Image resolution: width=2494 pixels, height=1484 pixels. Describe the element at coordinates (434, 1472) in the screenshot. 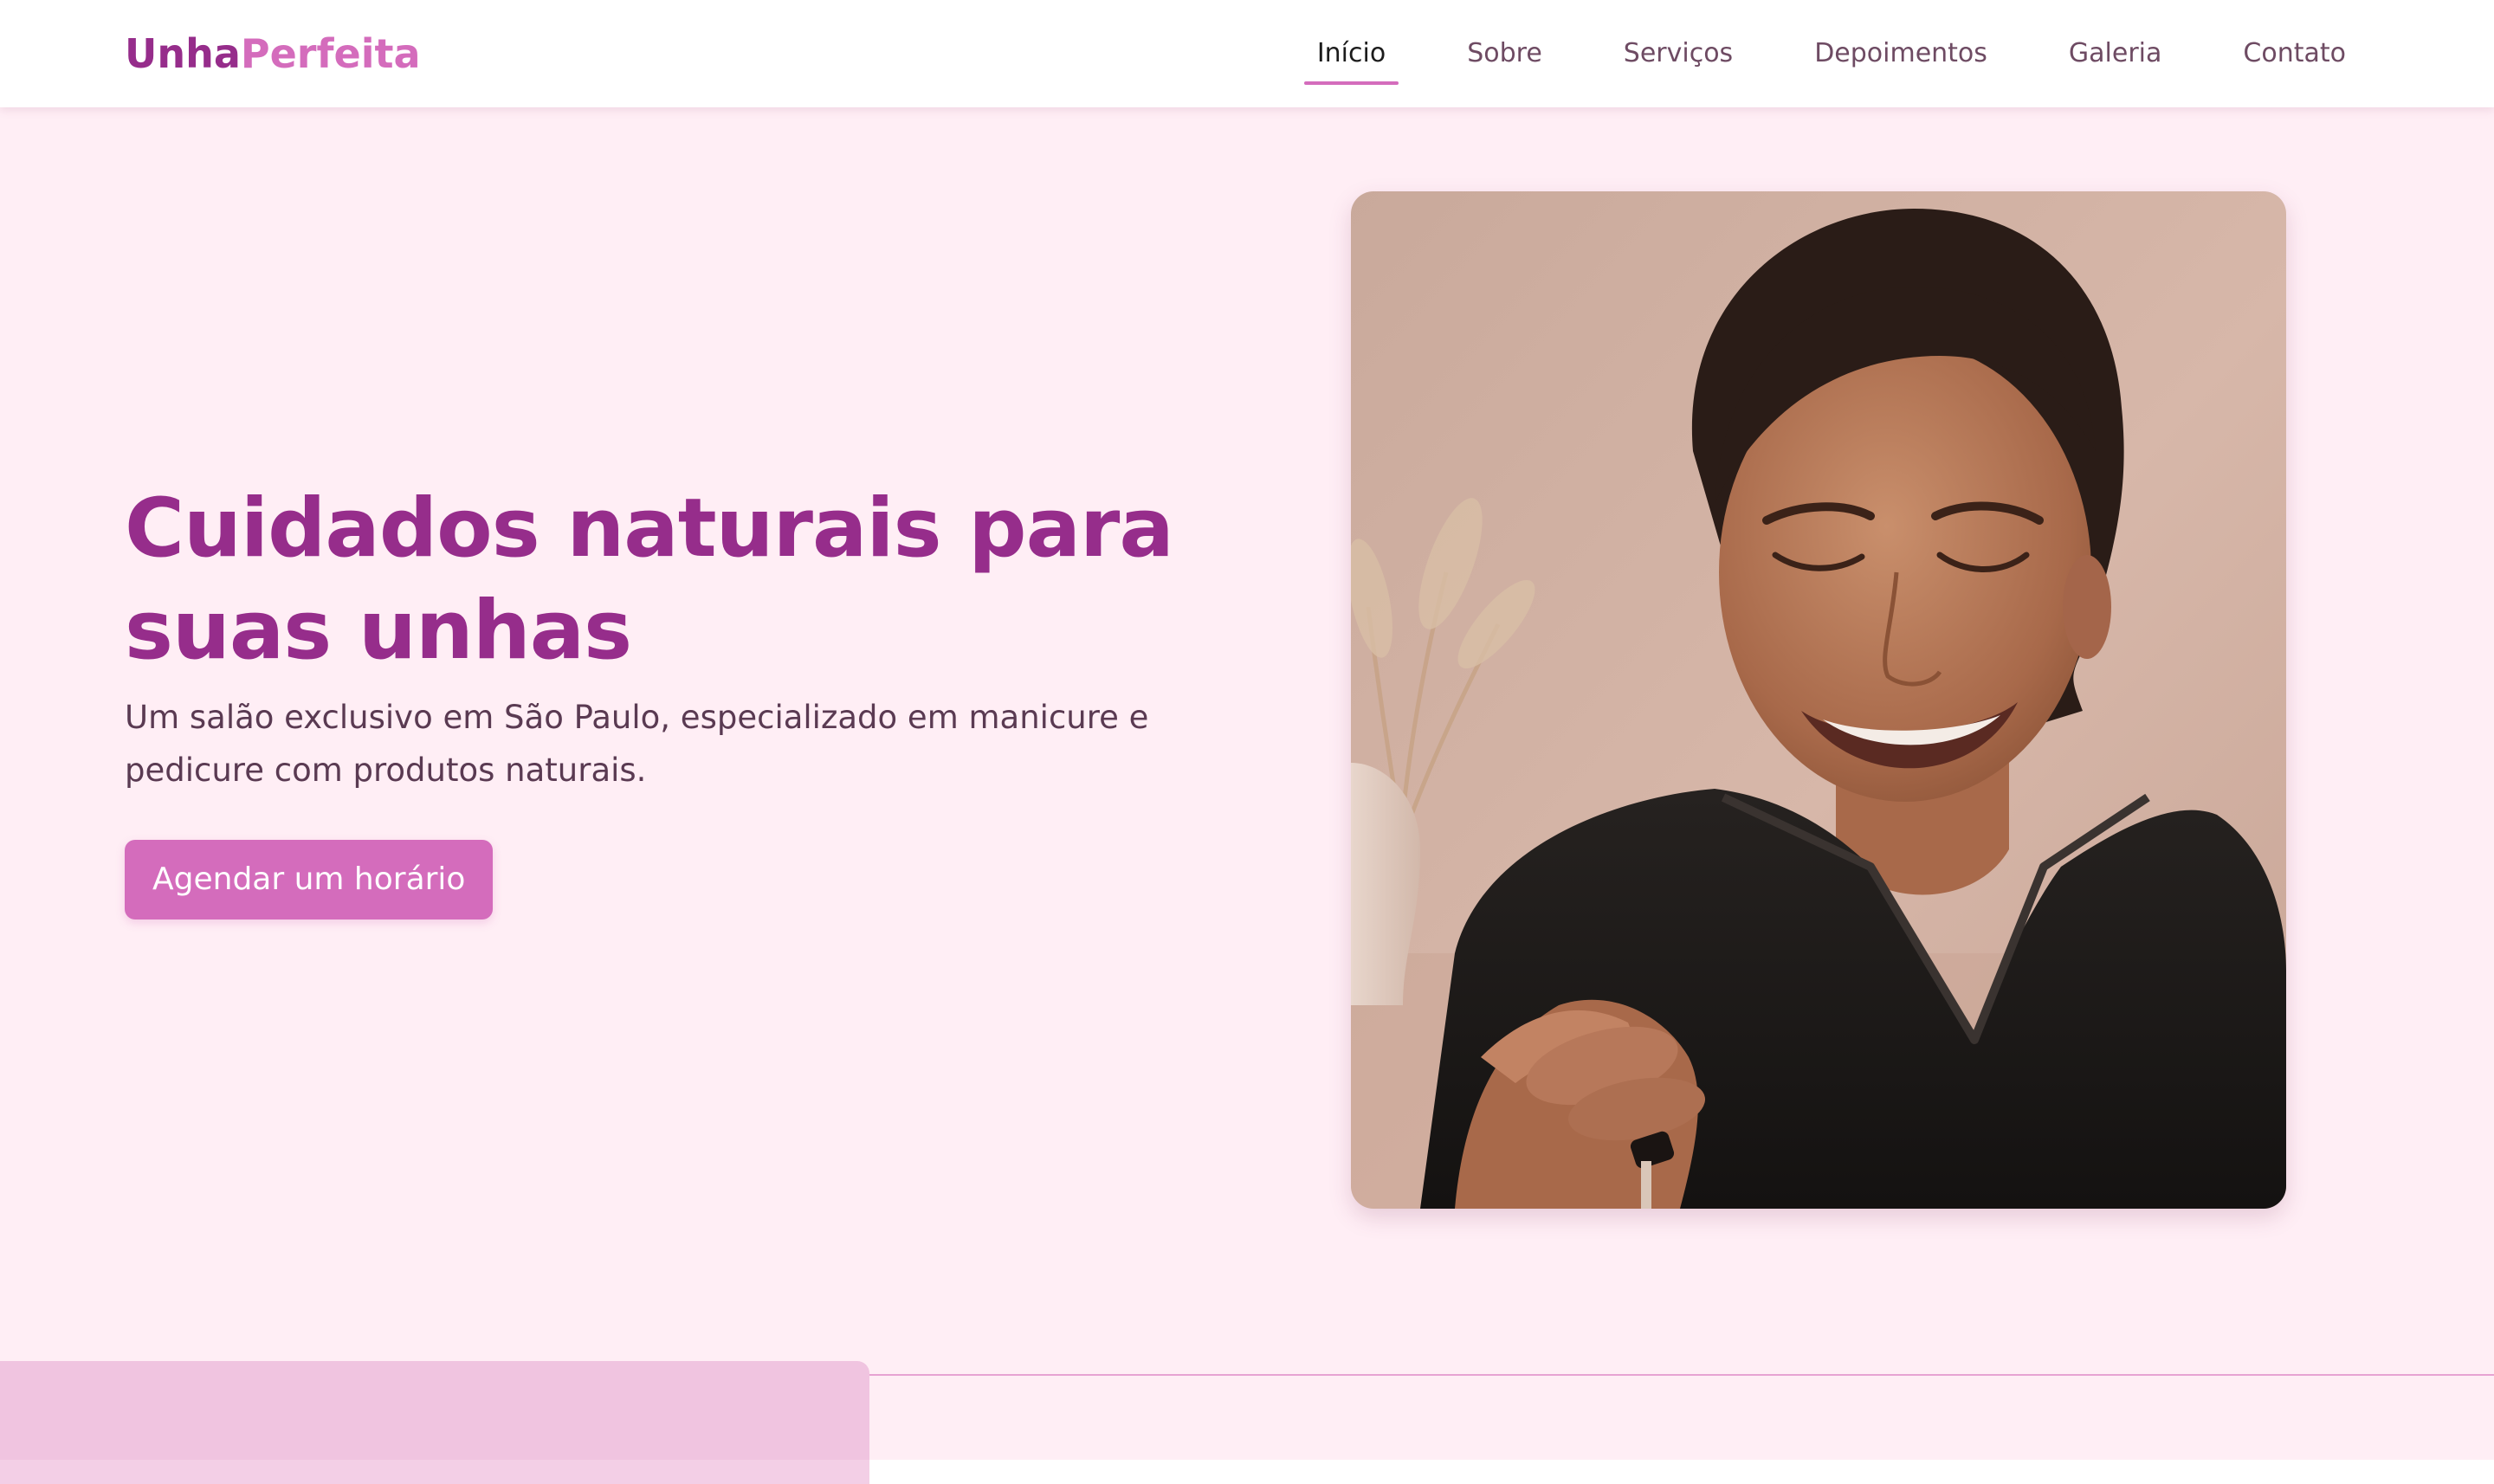

I see `next-section-card-footer` at that location.